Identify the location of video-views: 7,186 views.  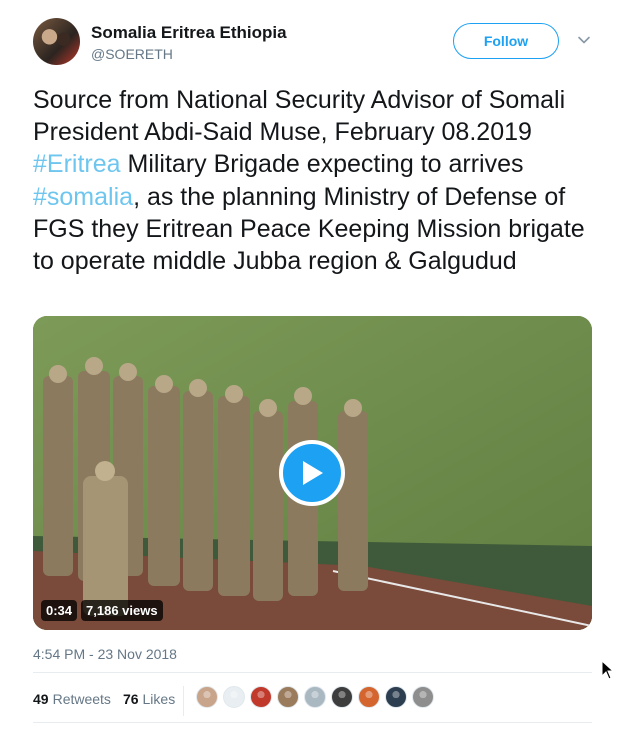
(122, 610).